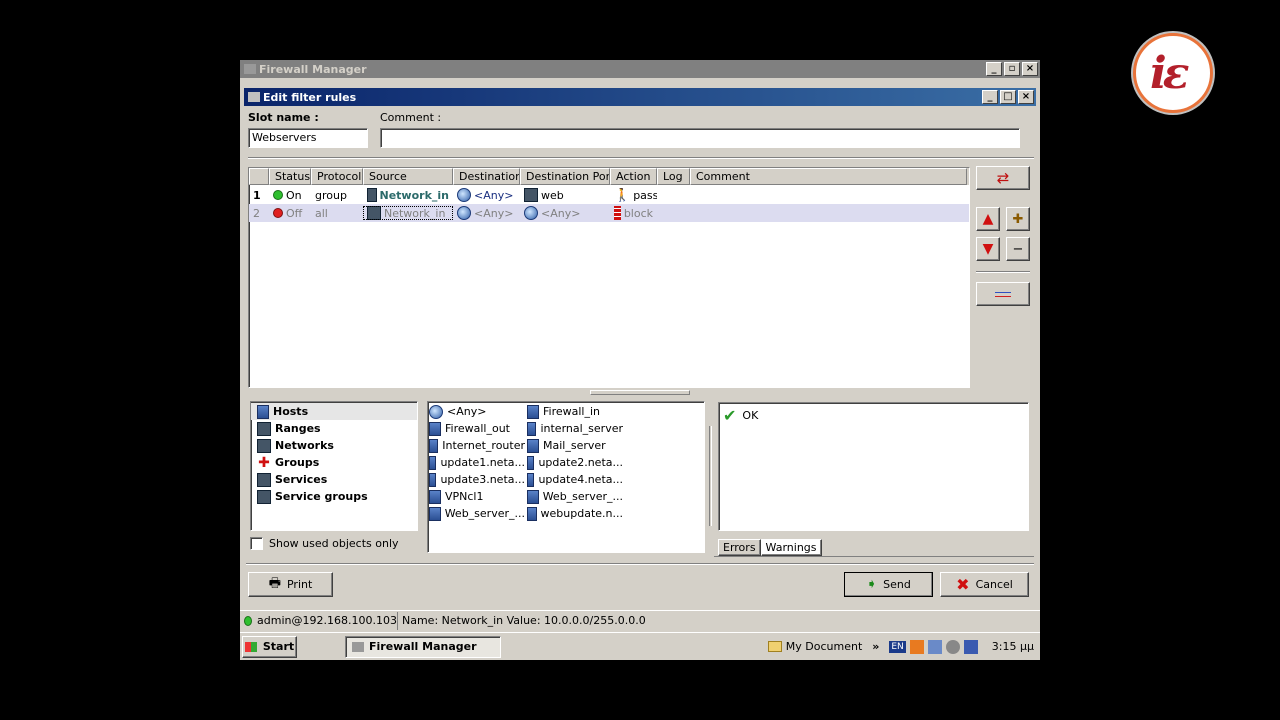 This screenshot has height=720, width=1280. What do you see at coordinates (337, 176) in the screenshot?
I see `col-protocol: Protocol` at bounding box center [337, 176].